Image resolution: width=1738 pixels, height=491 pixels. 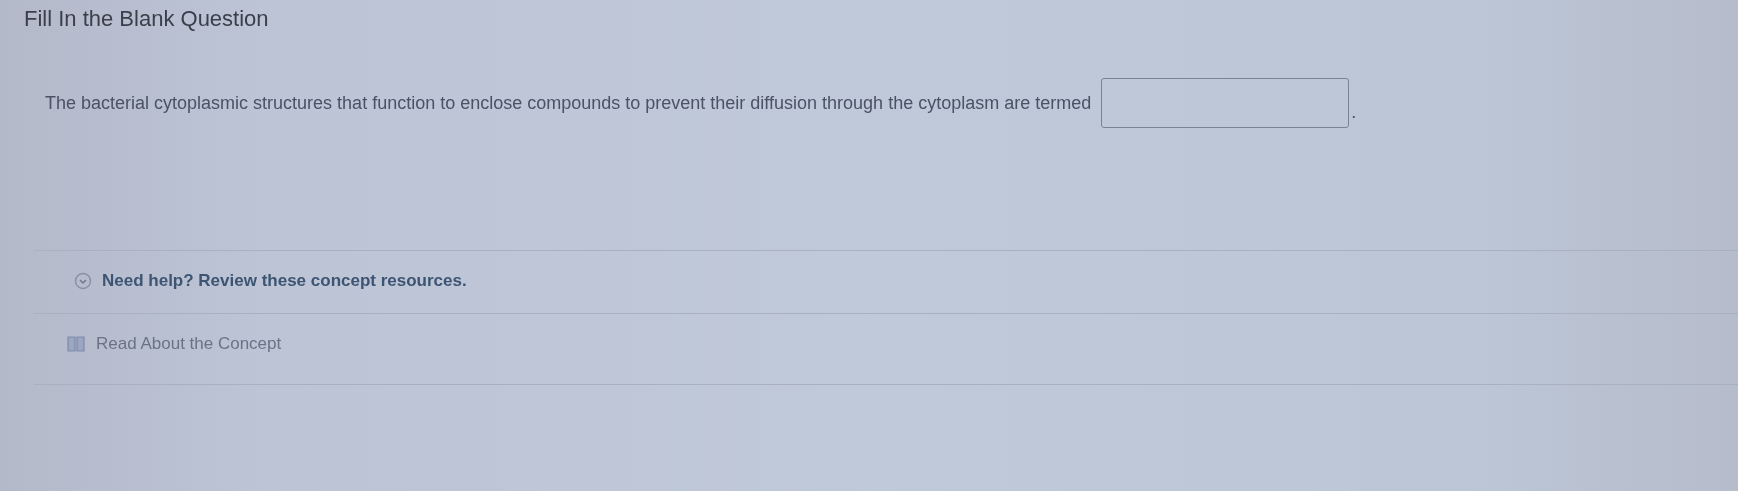 What do you see at coordinates (146, 19) in the screenshot?
I see `question-title: Fill In the Blank Question` at bounding box center [146, 19].